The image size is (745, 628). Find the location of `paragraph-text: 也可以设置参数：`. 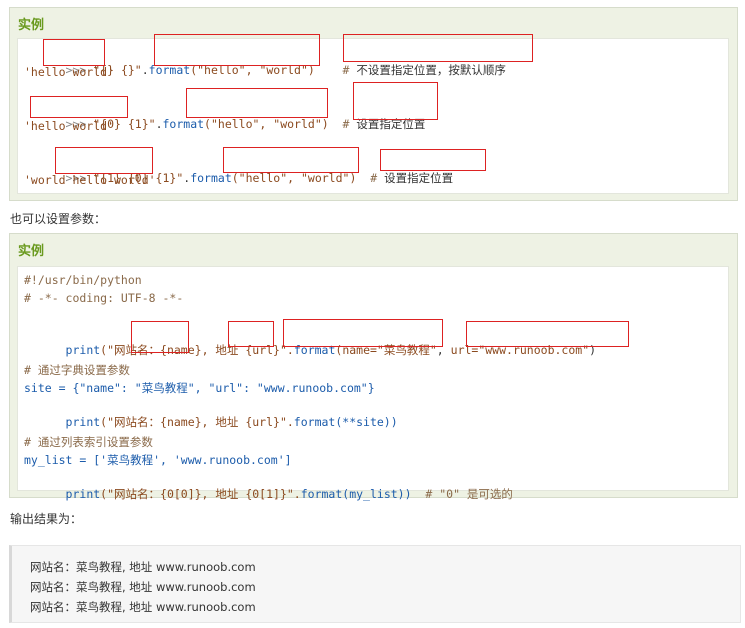

paragraph-text: 也可以设置参数： is located at coordinates (58, 219).